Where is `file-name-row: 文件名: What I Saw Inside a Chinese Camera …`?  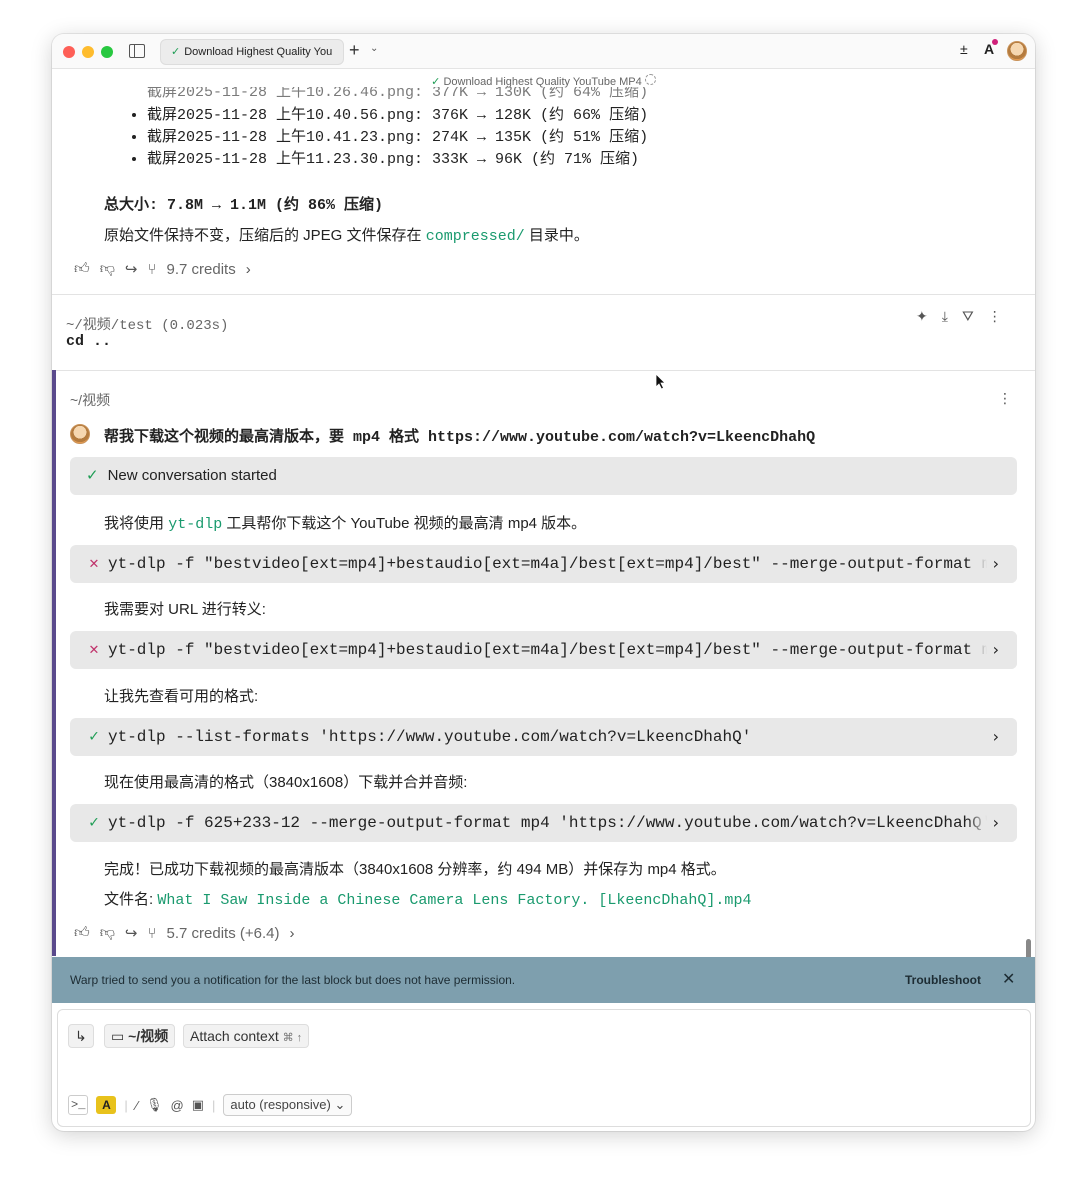
file-name-row: 文件名: What I Saw Inside a Chinese Camera … is located at coordinates (427, 898).